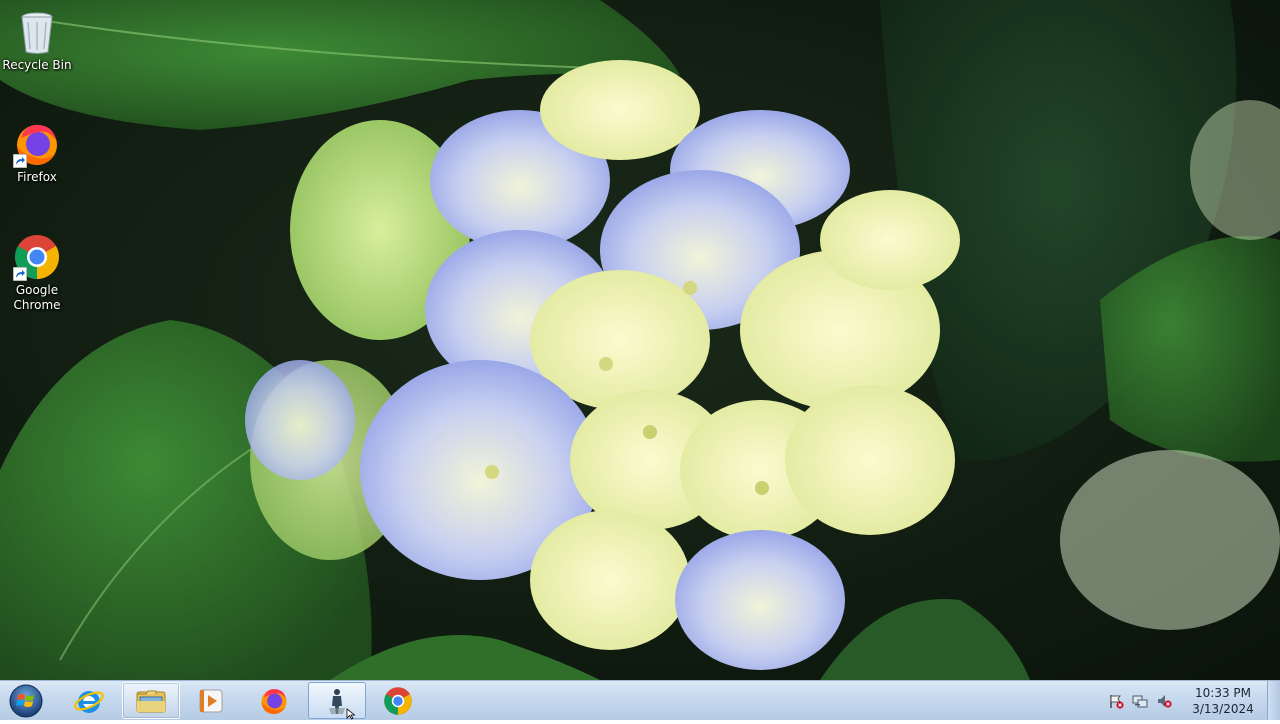 This screenshot has height=724, width=1280. I want to click on clock-time: 10:33 PM, so click(1223, 693).